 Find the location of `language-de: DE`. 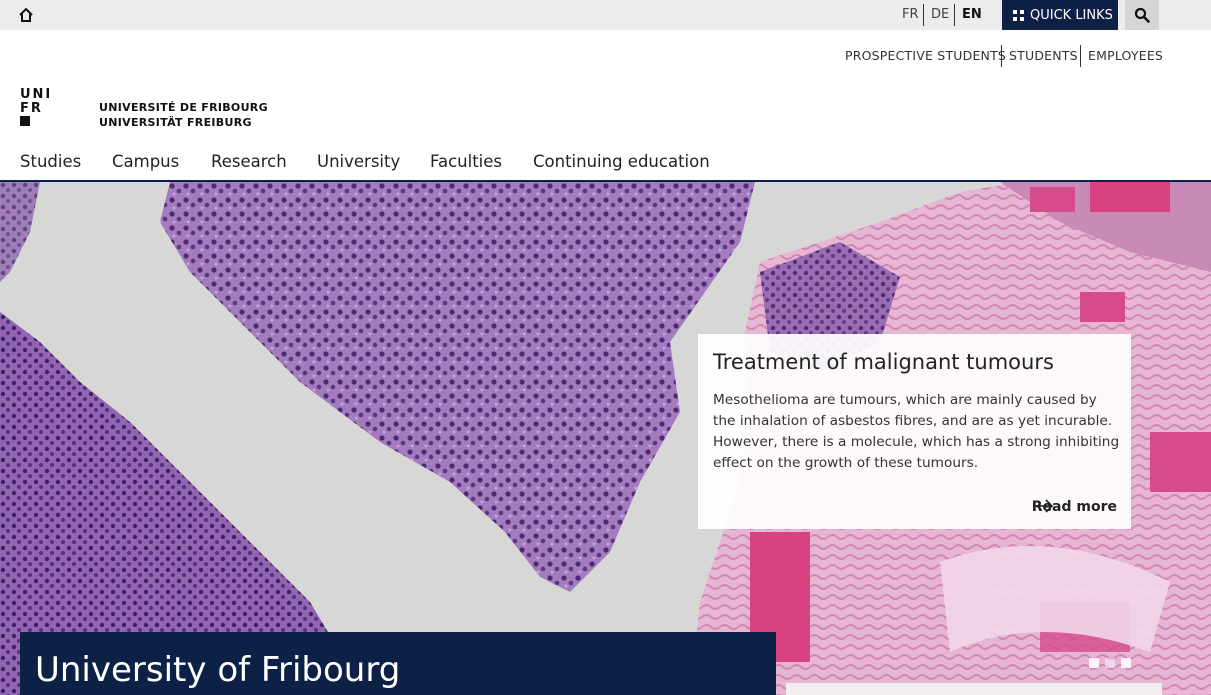

language-de: DE is located at coordinates (940, 14).